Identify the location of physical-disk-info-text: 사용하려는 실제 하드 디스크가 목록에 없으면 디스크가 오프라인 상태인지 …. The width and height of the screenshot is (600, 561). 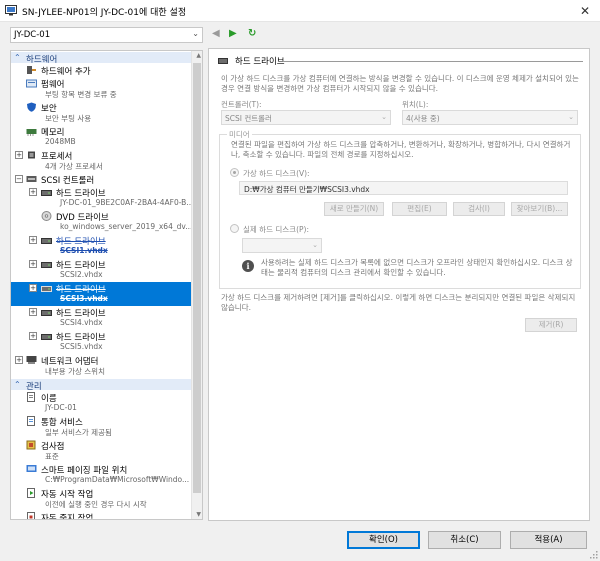
(417, 267).